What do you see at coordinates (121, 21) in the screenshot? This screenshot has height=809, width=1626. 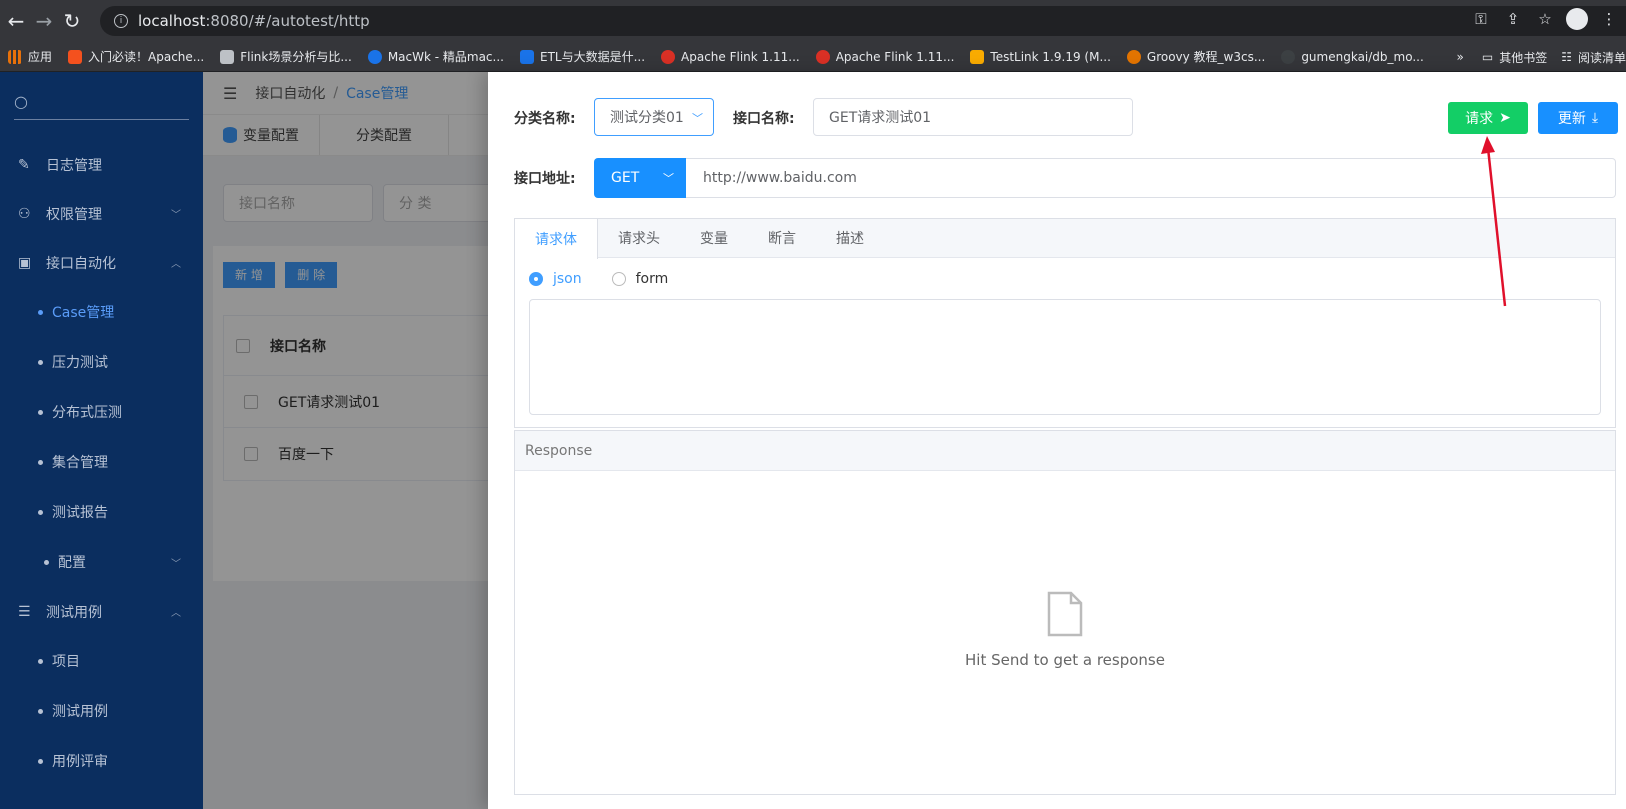 I see `info-icon: i` at bounding box center [121, 21].